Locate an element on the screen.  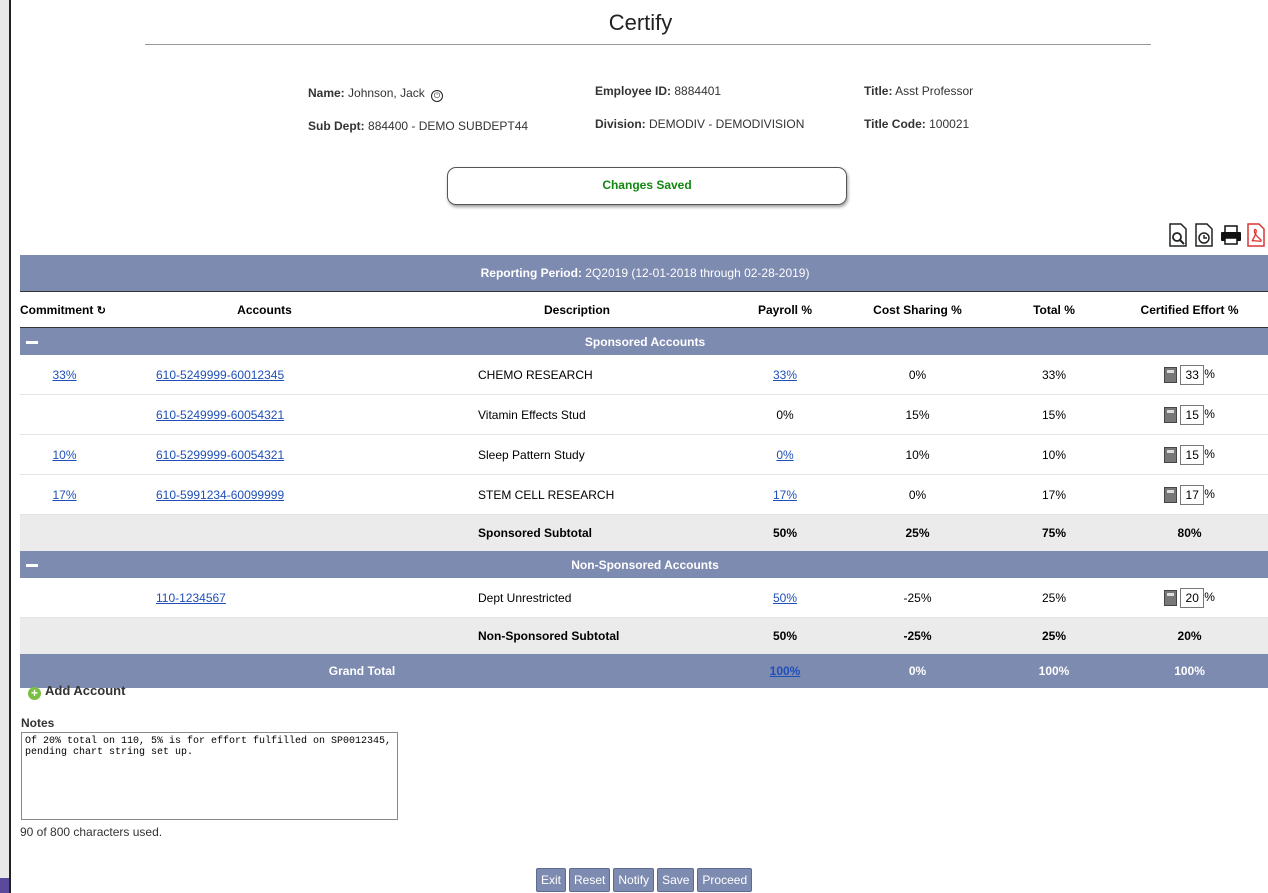
payroll-link: 17% is located at coordinates (785, 495).